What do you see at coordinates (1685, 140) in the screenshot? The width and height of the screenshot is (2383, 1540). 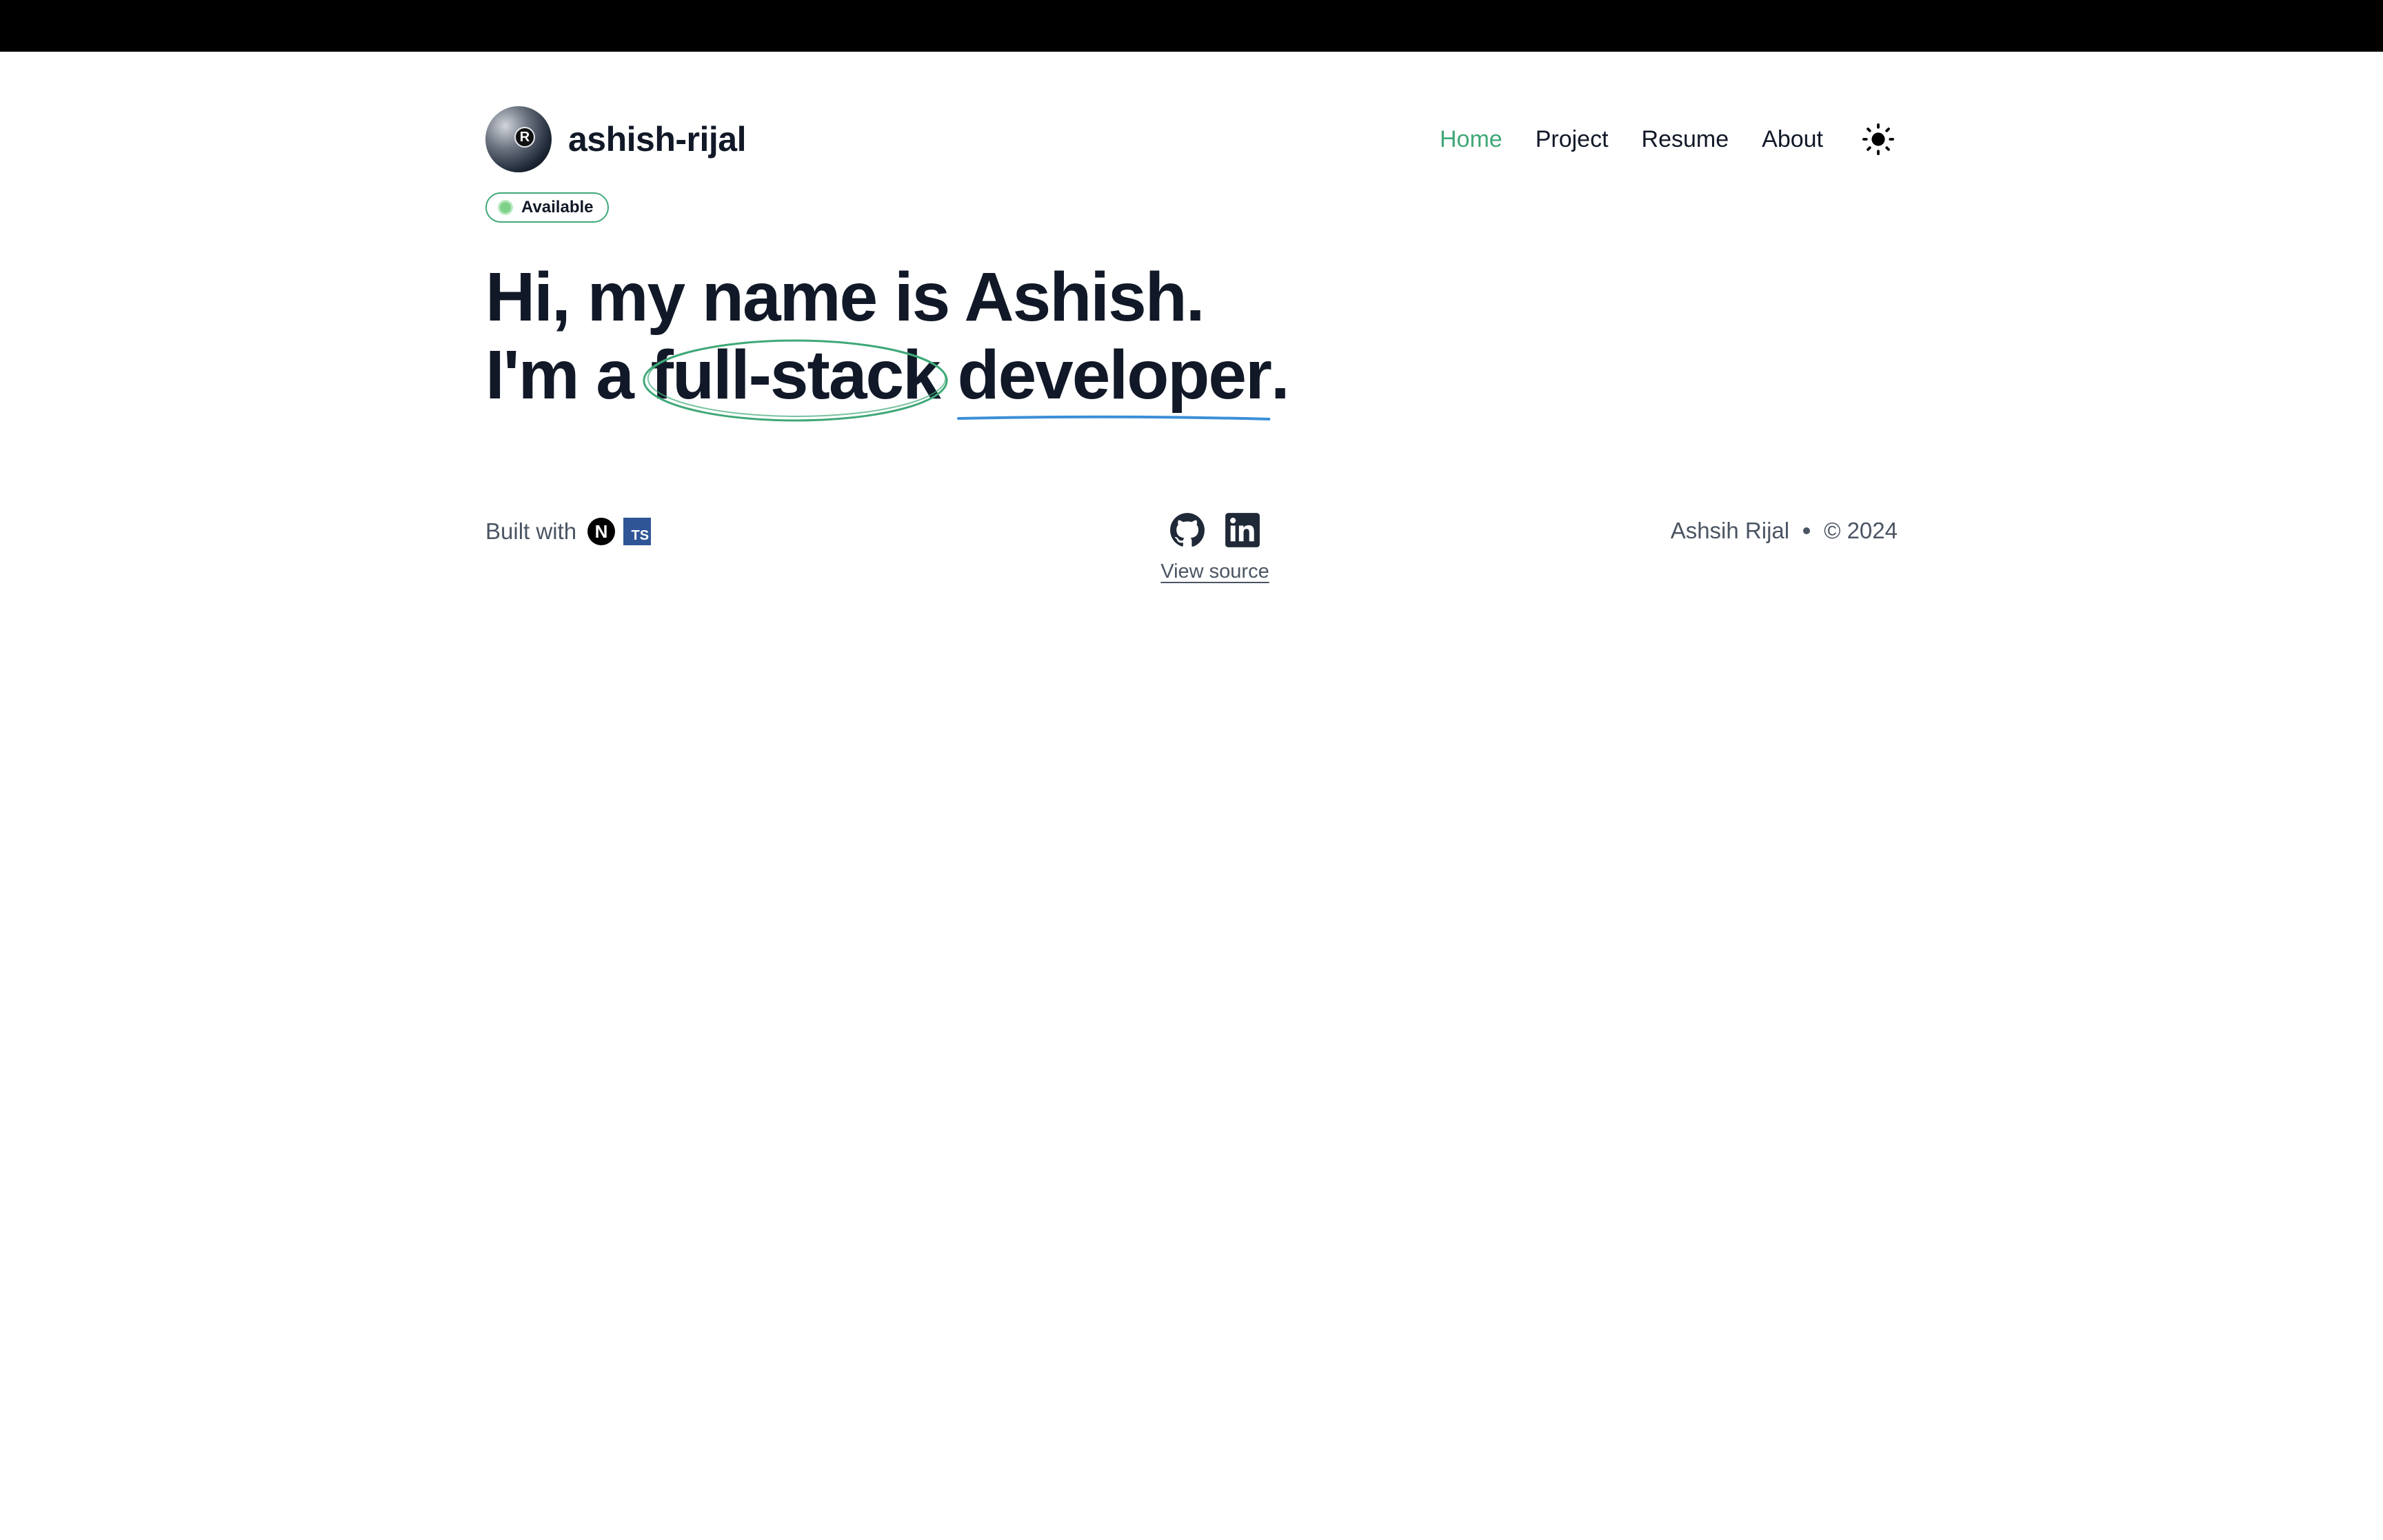 I see `nav-resume: Resume` at bounding box center [1685, 140].